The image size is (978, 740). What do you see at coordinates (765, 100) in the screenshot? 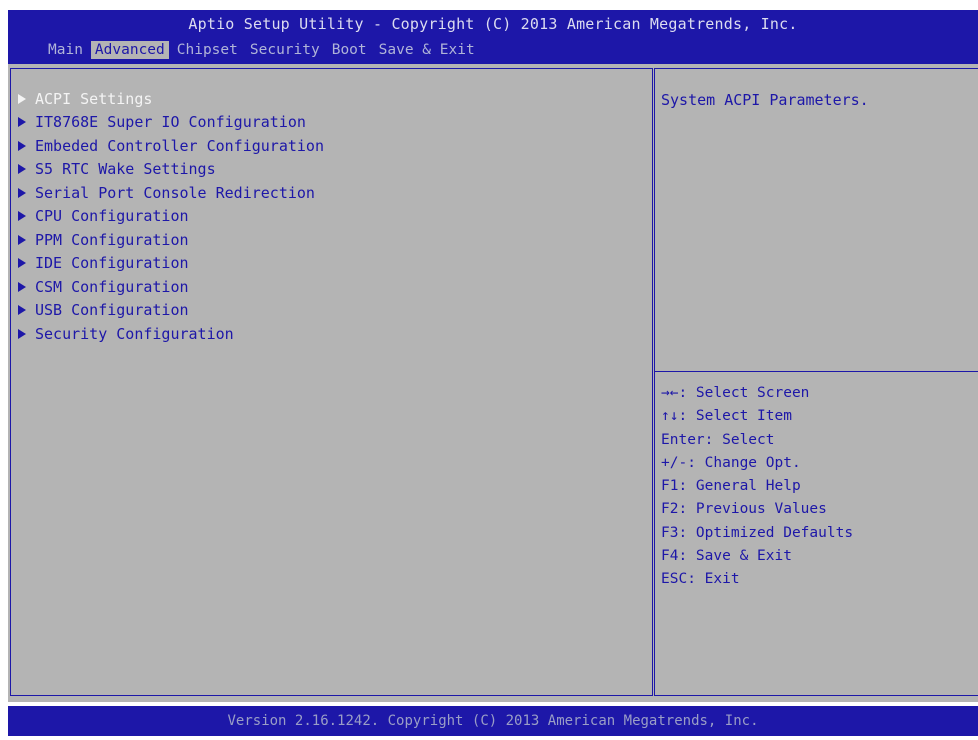
I see `item-help-text: System ACPI Parameters.` at bounding box center [765, 100].